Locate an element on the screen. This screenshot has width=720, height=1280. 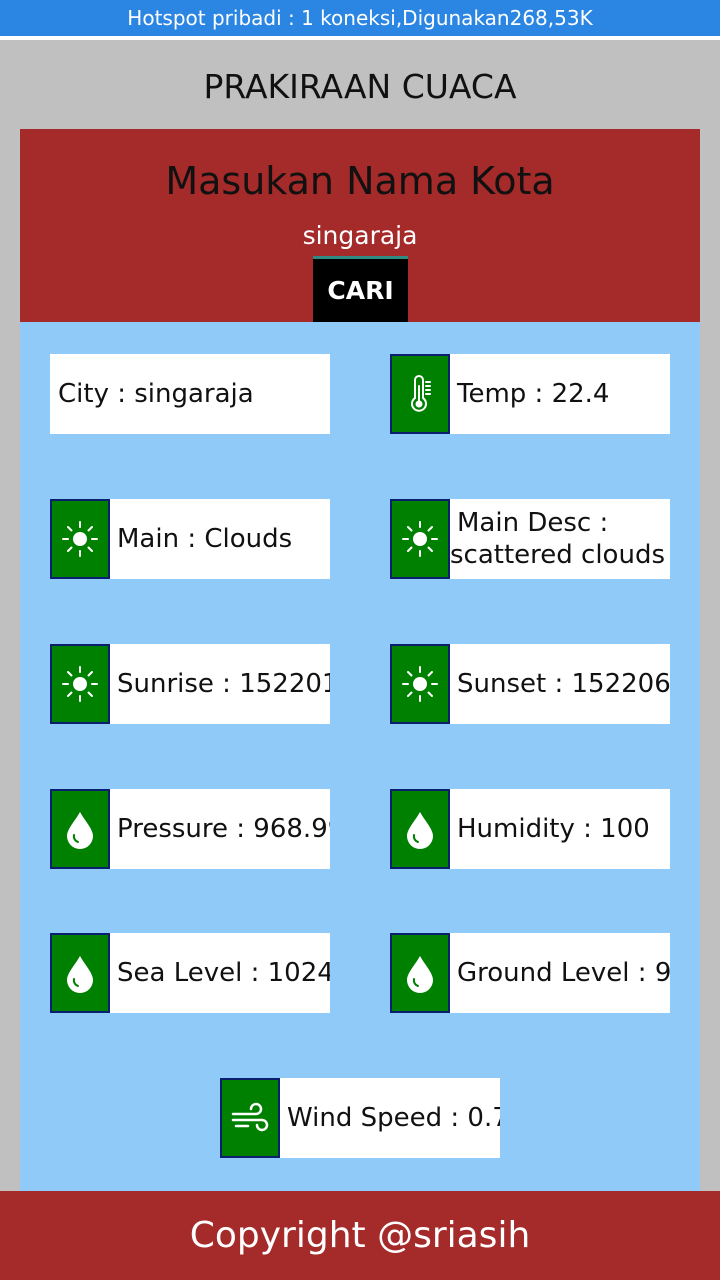
city-input-label: Masukan Nama Kota is located at coordinates (360, 181).